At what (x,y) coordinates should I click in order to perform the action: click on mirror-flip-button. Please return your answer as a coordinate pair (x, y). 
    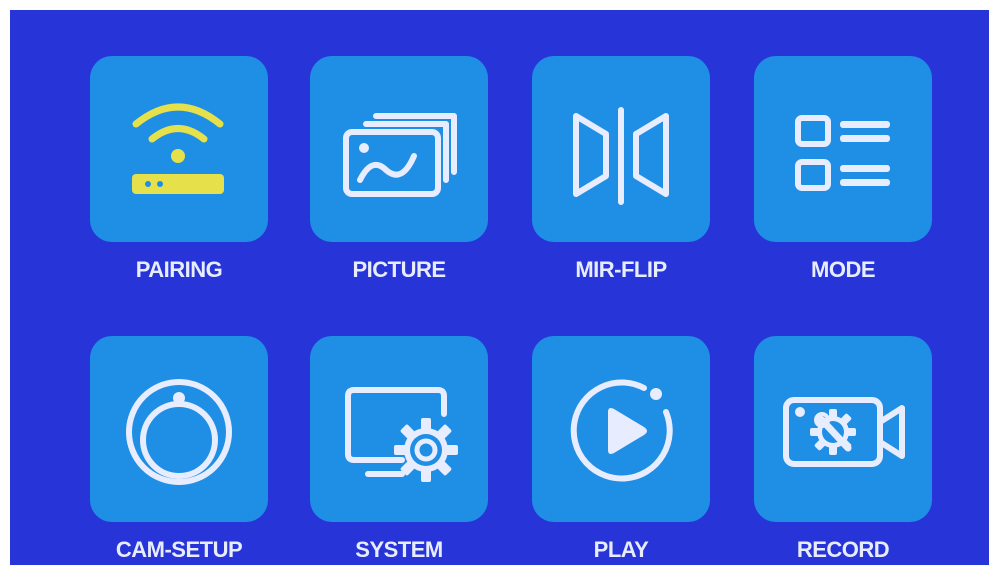
    Looking at the image, I should click on (621, 149).